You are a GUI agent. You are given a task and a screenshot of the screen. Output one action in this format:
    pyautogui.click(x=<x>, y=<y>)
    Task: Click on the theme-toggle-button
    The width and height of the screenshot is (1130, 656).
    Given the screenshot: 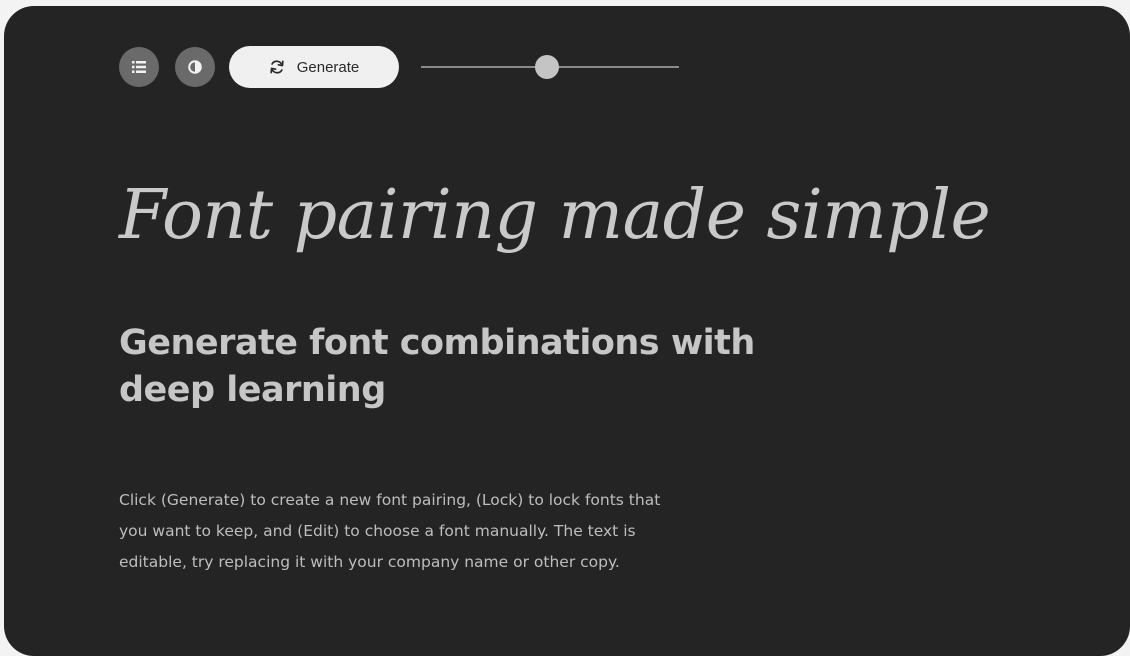 What is the action you would take?
    pyautogui.click(x=195, y=67)
    